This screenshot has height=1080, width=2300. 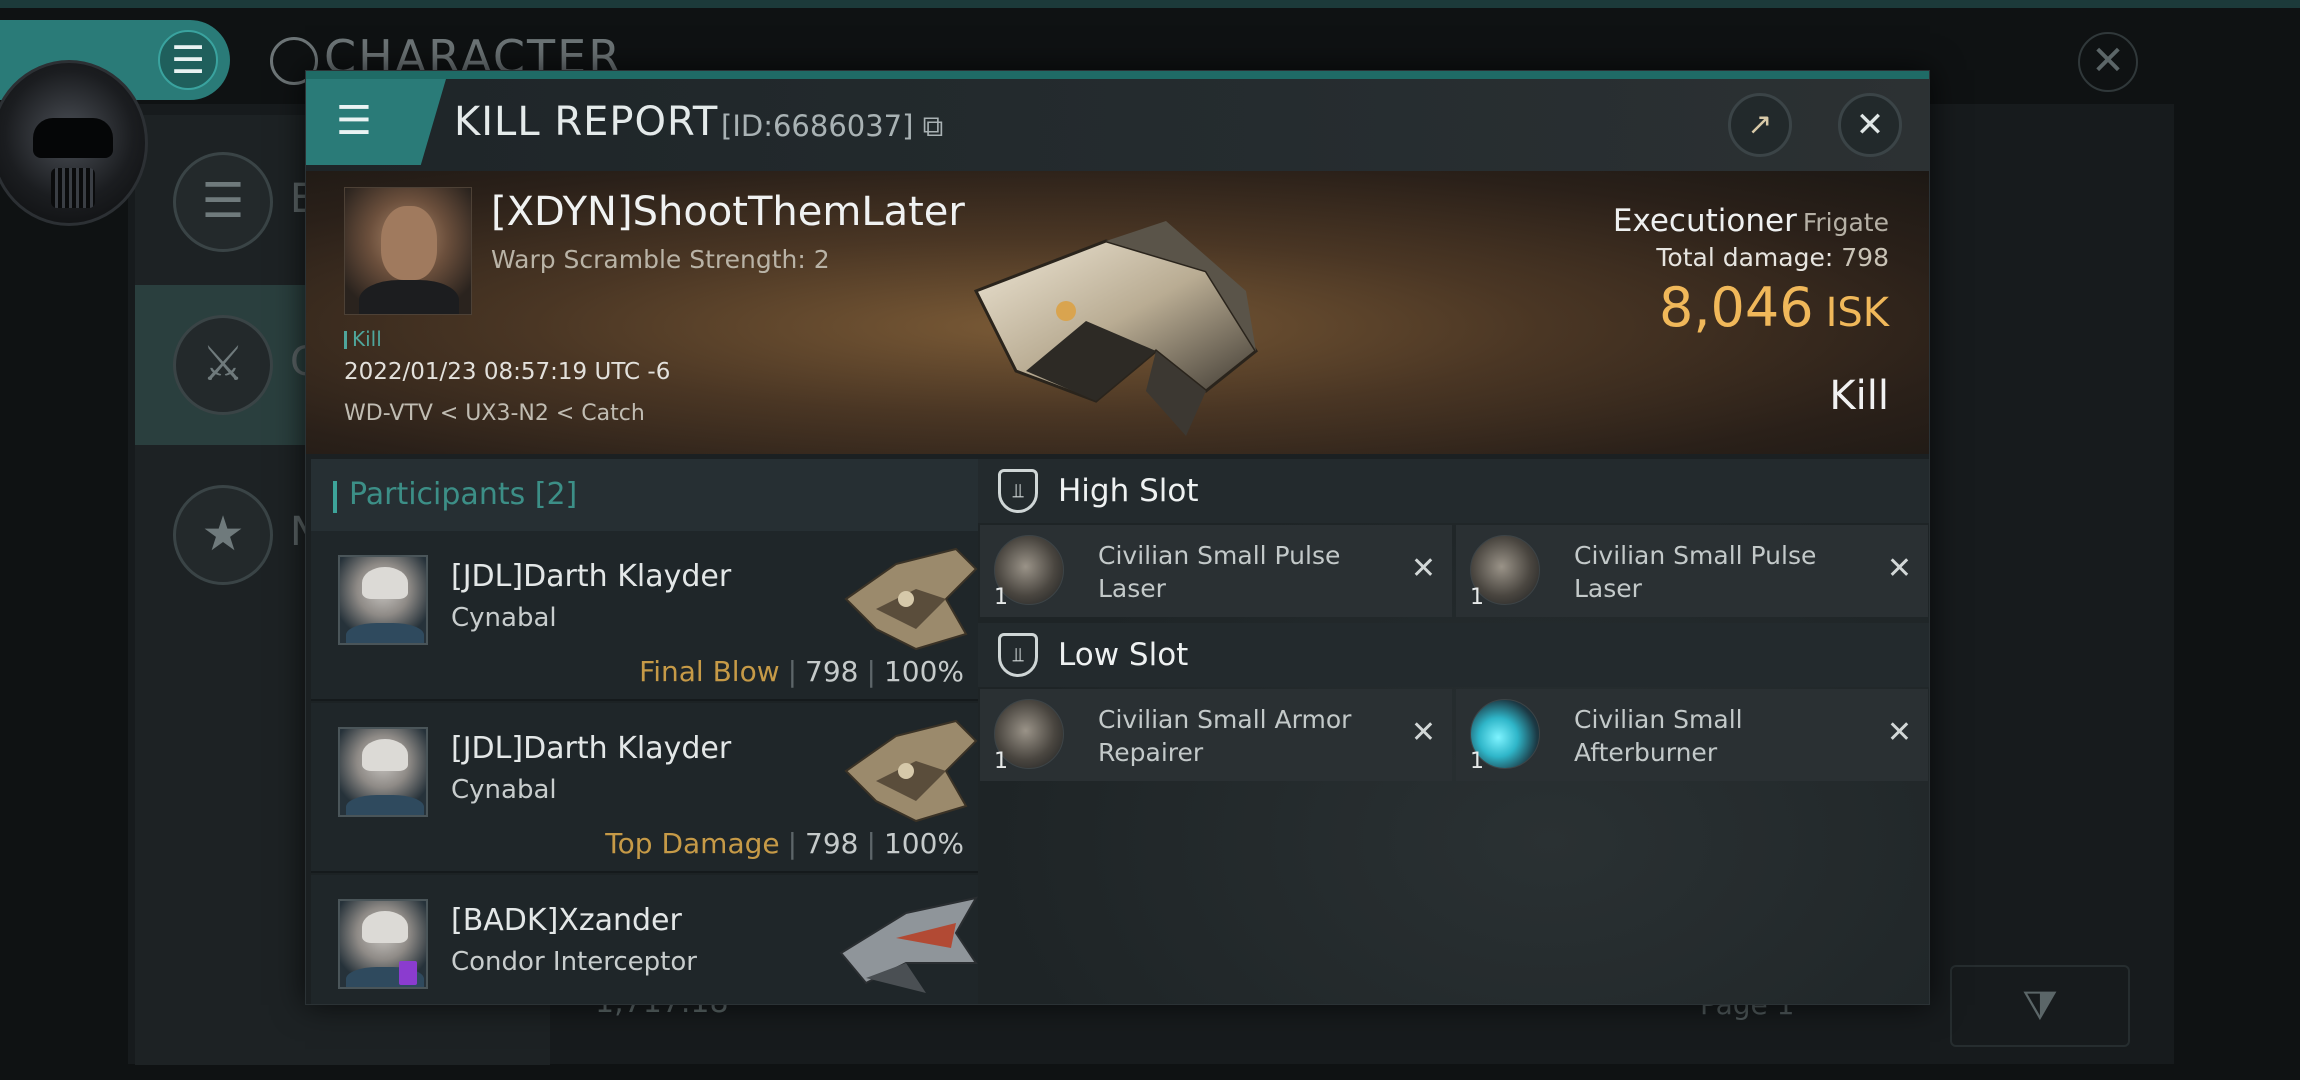 I want to click on participant-stats: Top Damage | 798 | 100%, so click(x=784, y=843).